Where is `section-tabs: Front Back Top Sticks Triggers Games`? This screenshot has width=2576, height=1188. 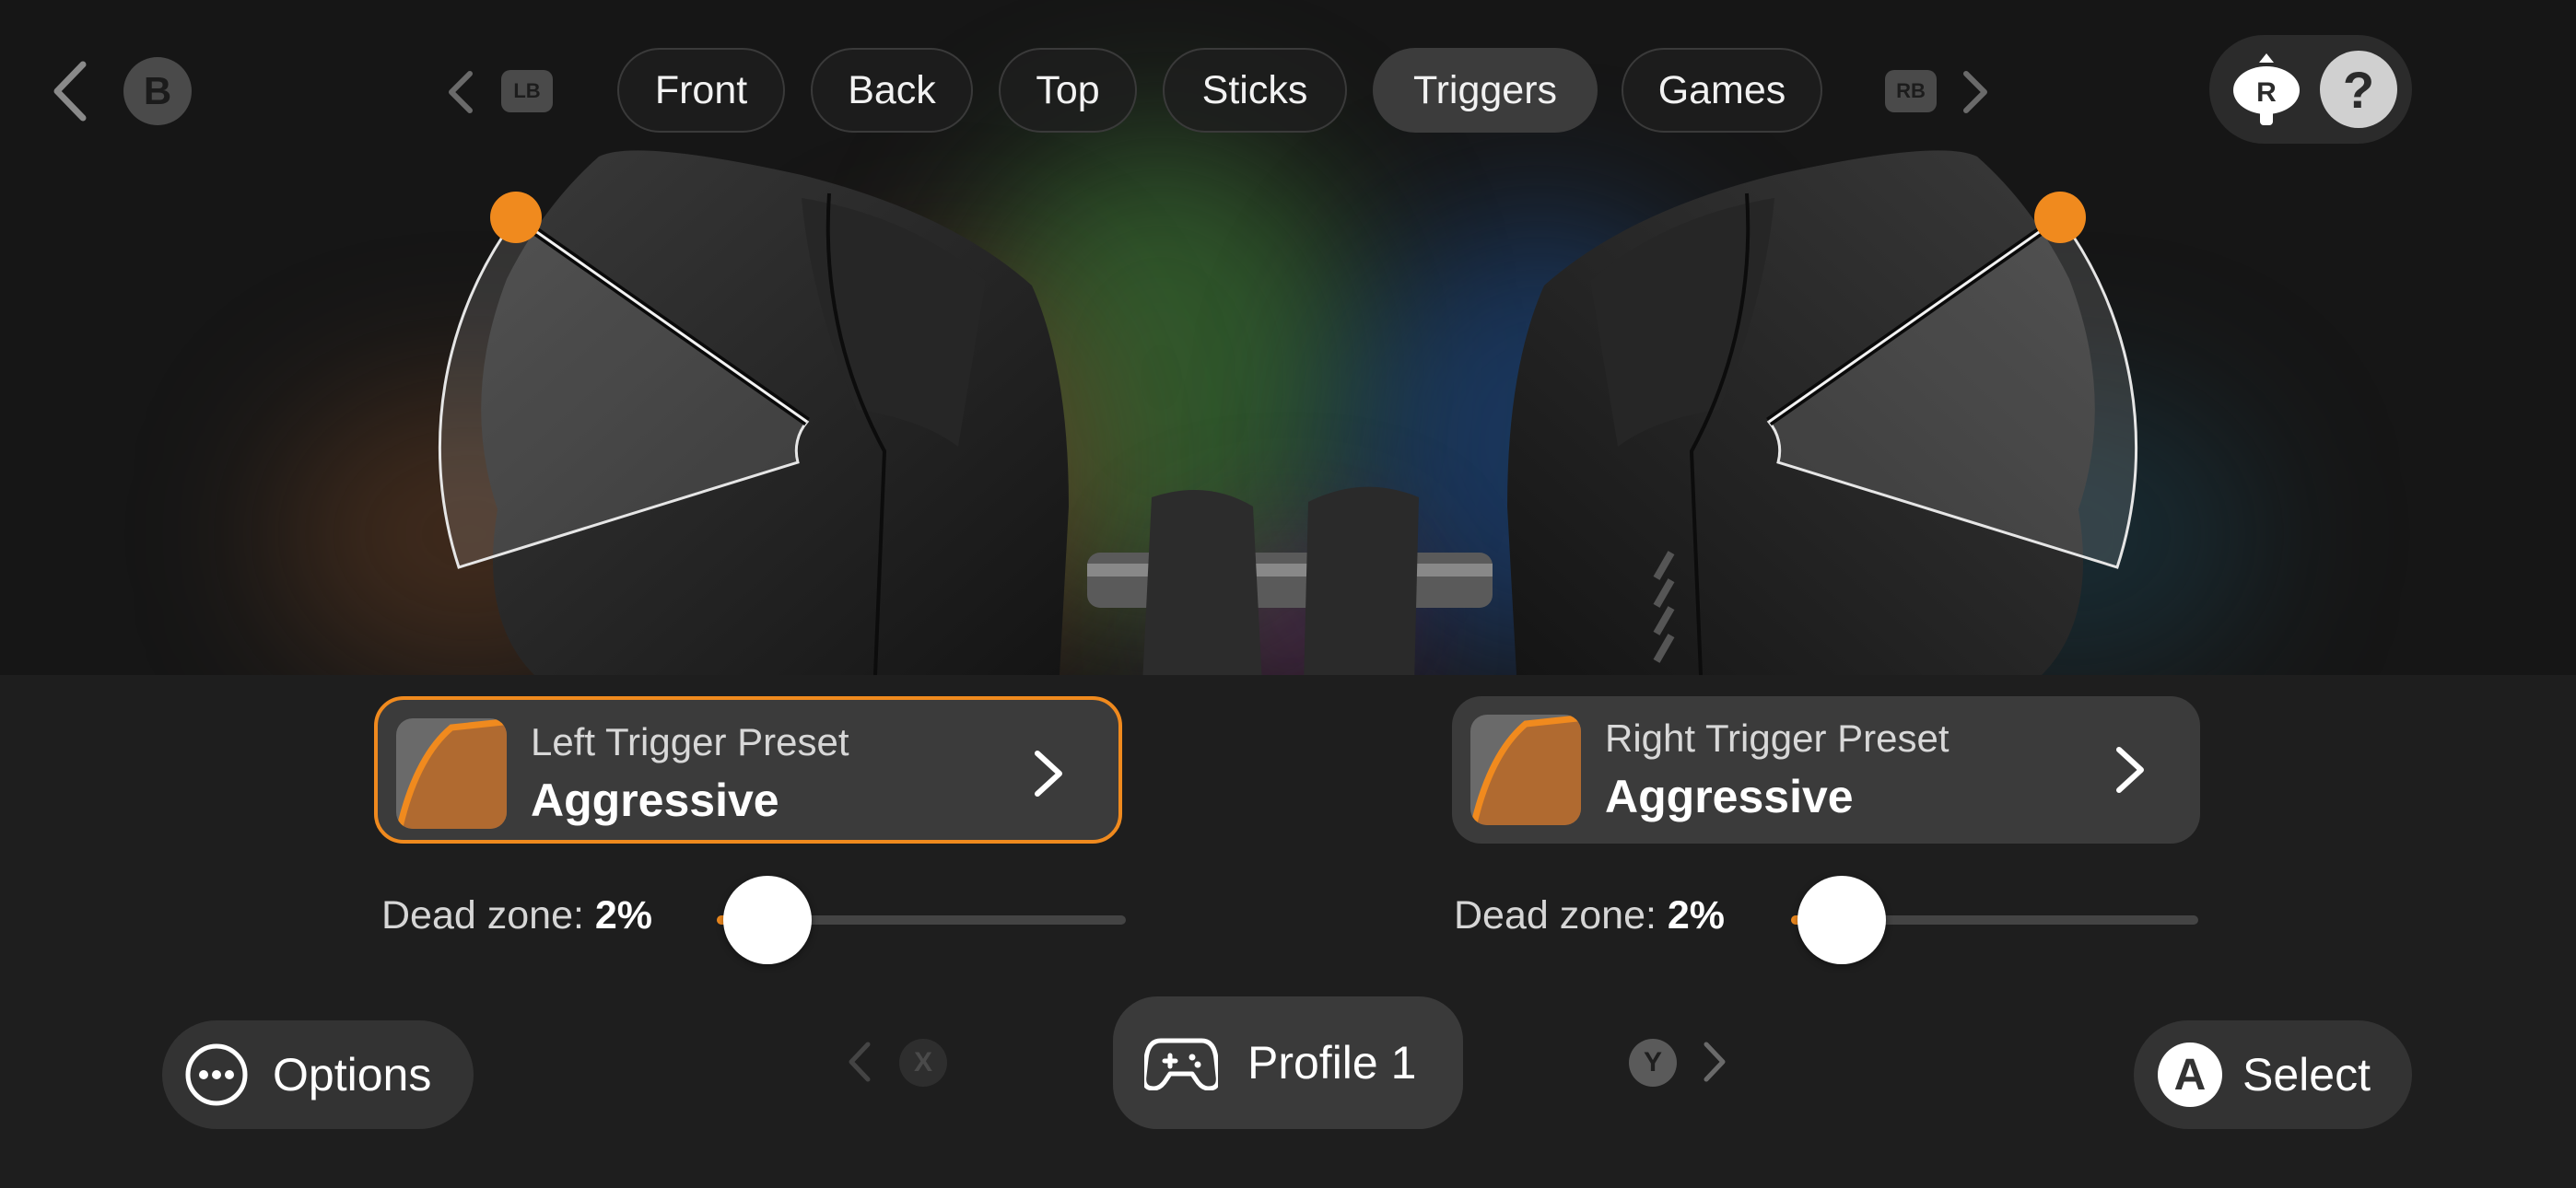
section-tabs: Front Back Top Sticks Triggers Games is located at coordinates (1288, 90).